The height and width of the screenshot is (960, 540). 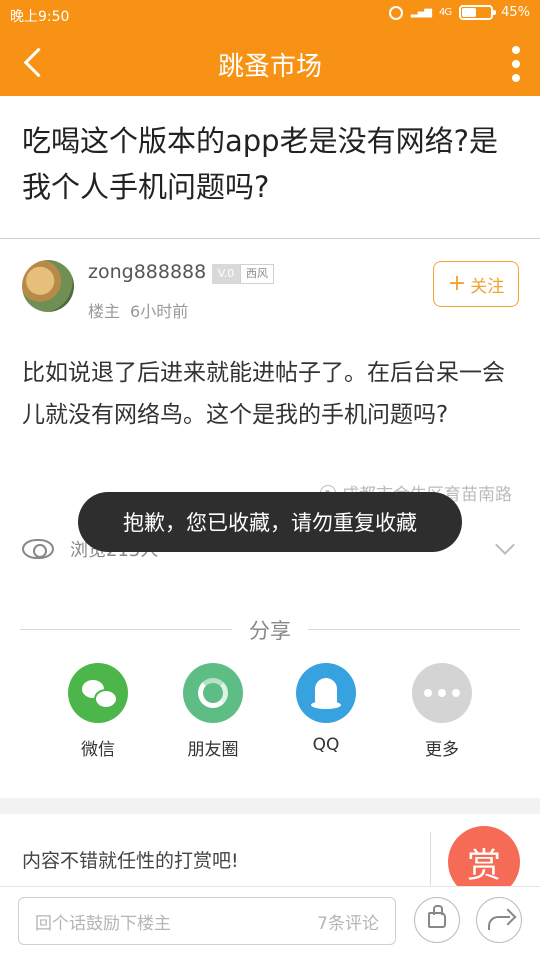 I want to click on share-more-button: 更多, so click(x=442, y=711).